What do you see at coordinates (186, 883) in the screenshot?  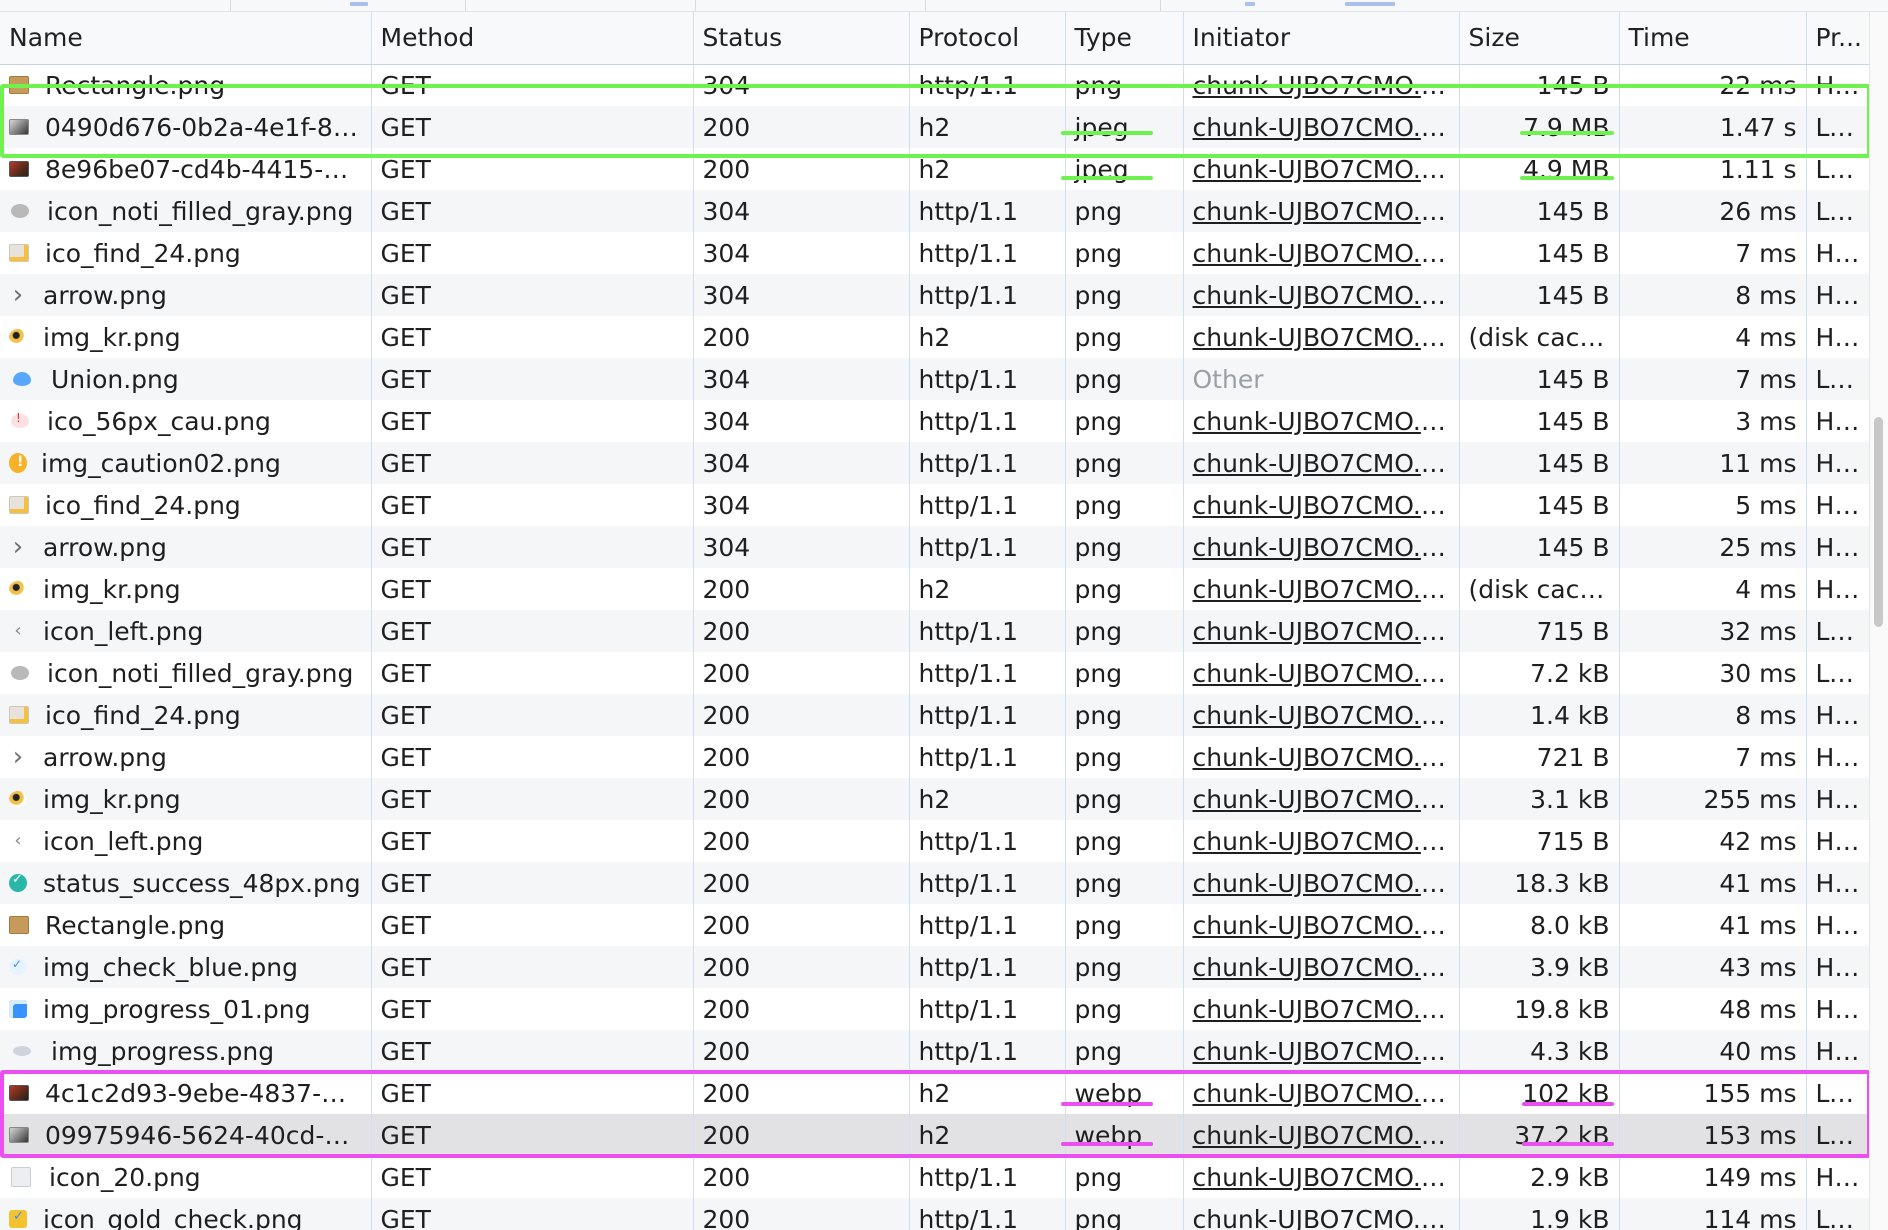 I see `request-name-cell: status_success_48px.png` at bounding box center [186, 883].